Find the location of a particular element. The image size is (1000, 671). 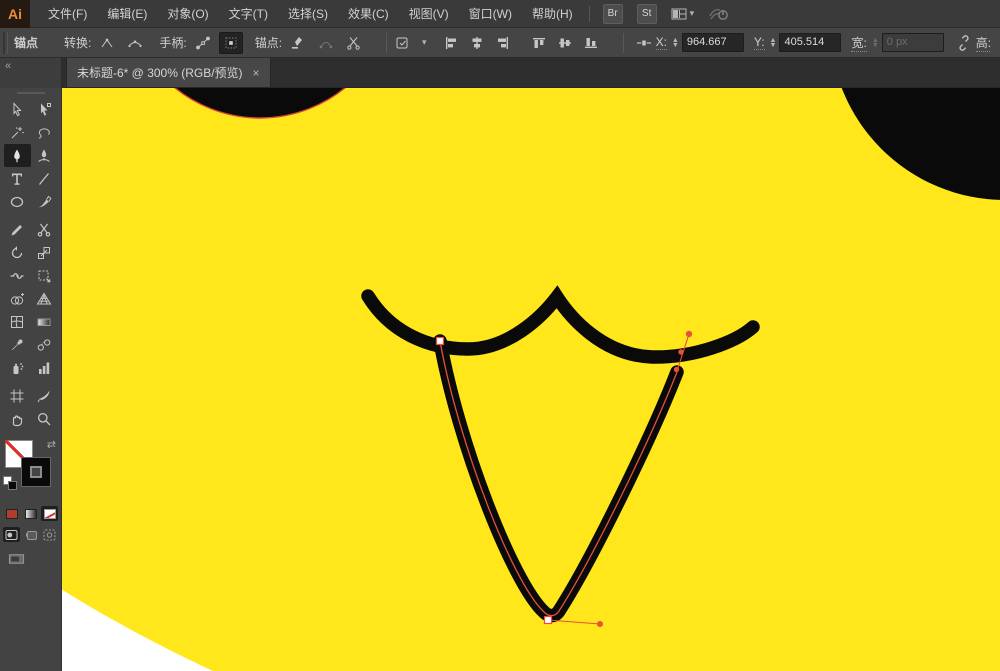

menu-edit: 编辑(E) is located at coordinates (127, 14).